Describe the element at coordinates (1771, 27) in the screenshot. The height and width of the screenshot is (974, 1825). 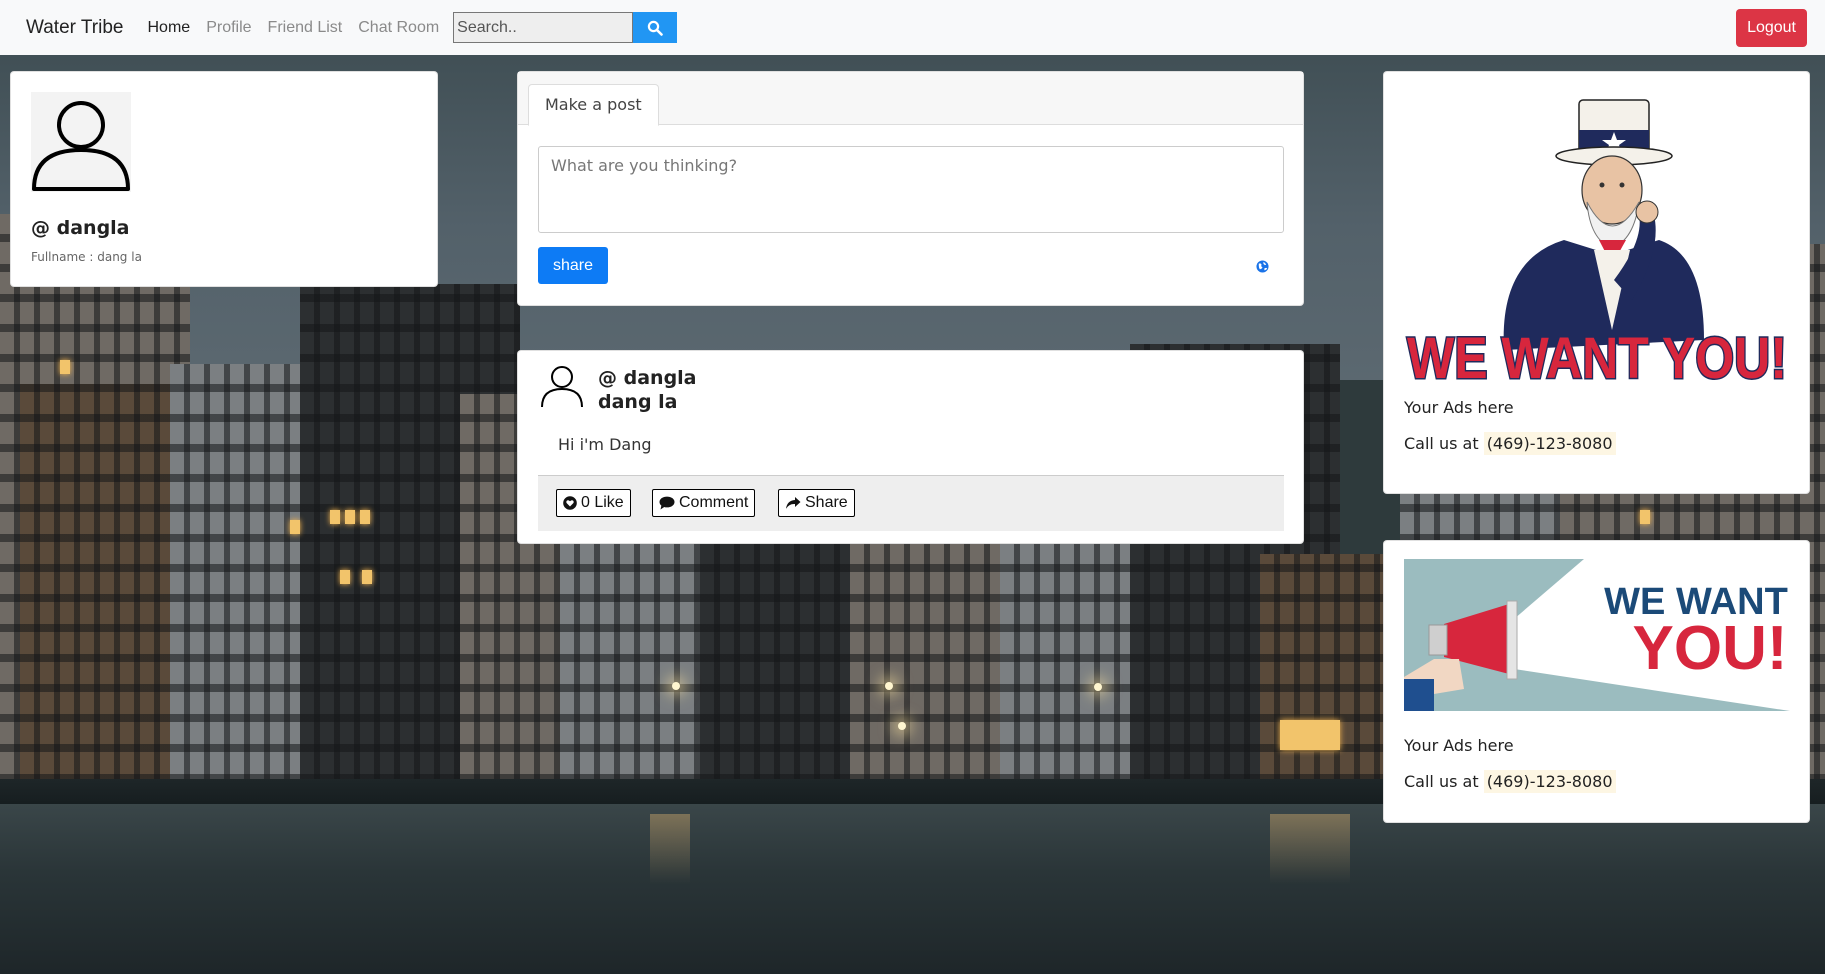
I see `logout-button: Logout` at that location.